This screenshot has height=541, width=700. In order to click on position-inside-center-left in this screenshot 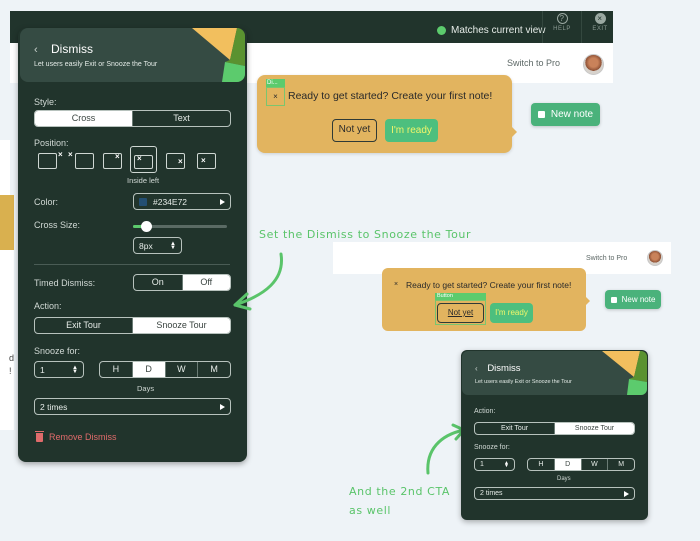, I will do `click(206, 161)`.